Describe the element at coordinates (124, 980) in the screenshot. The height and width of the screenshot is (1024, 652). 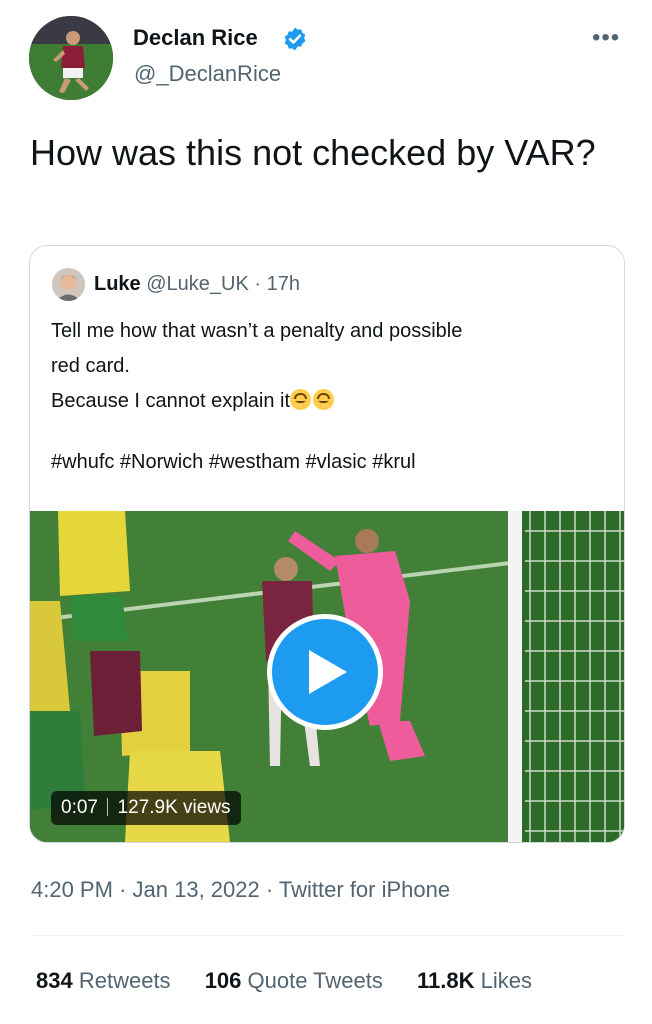
I see `retweets-label: Retweets` at that location.